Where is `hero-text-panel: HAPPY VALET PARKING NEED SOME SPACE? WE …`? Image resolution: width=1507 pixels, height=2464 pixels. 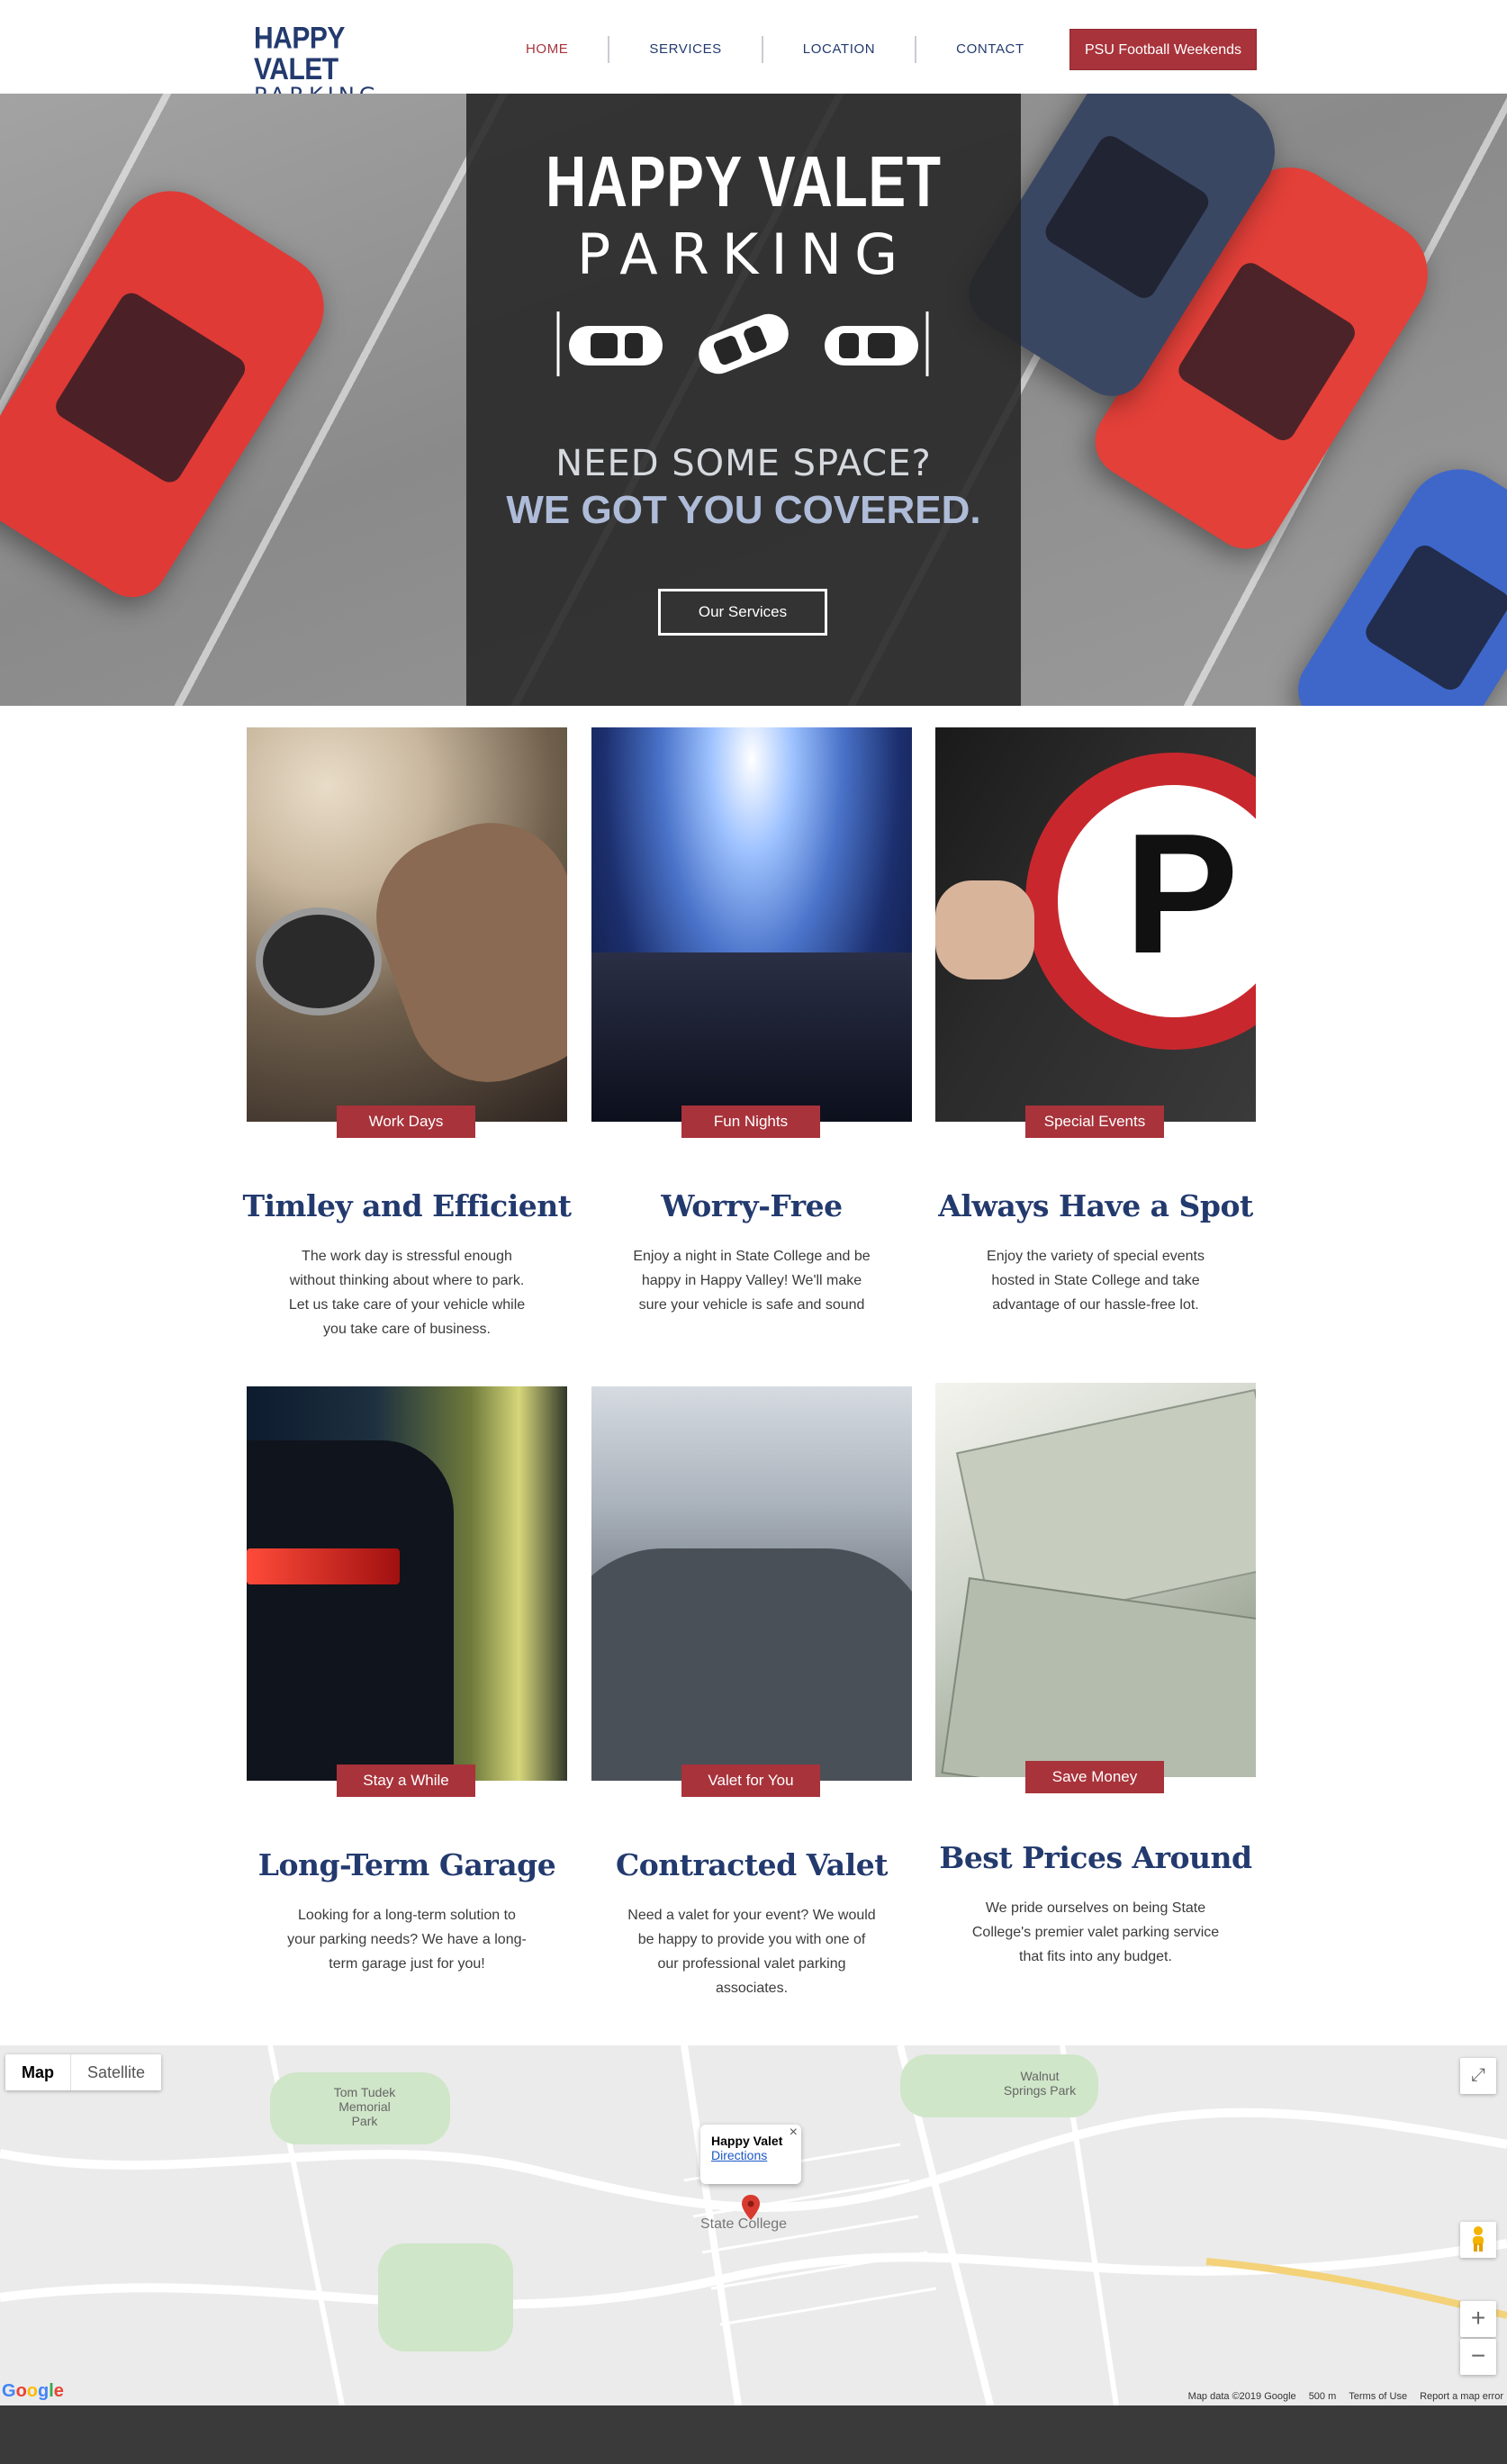 hero-text-panel: HAPPY VALET PARKING NEED SOME SPACE? WE … is located at coordinates (743, 400).